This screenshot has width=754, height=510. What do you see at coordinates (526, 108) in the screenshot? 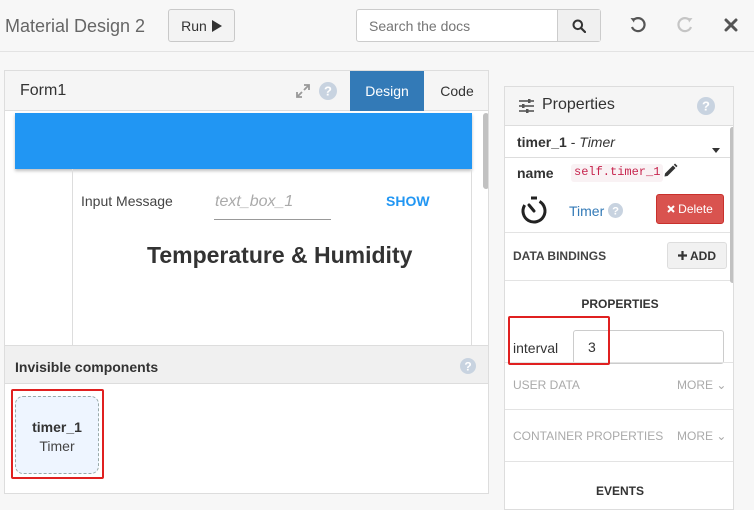
I see `sliders-icon` at bounding box center [526, 108].